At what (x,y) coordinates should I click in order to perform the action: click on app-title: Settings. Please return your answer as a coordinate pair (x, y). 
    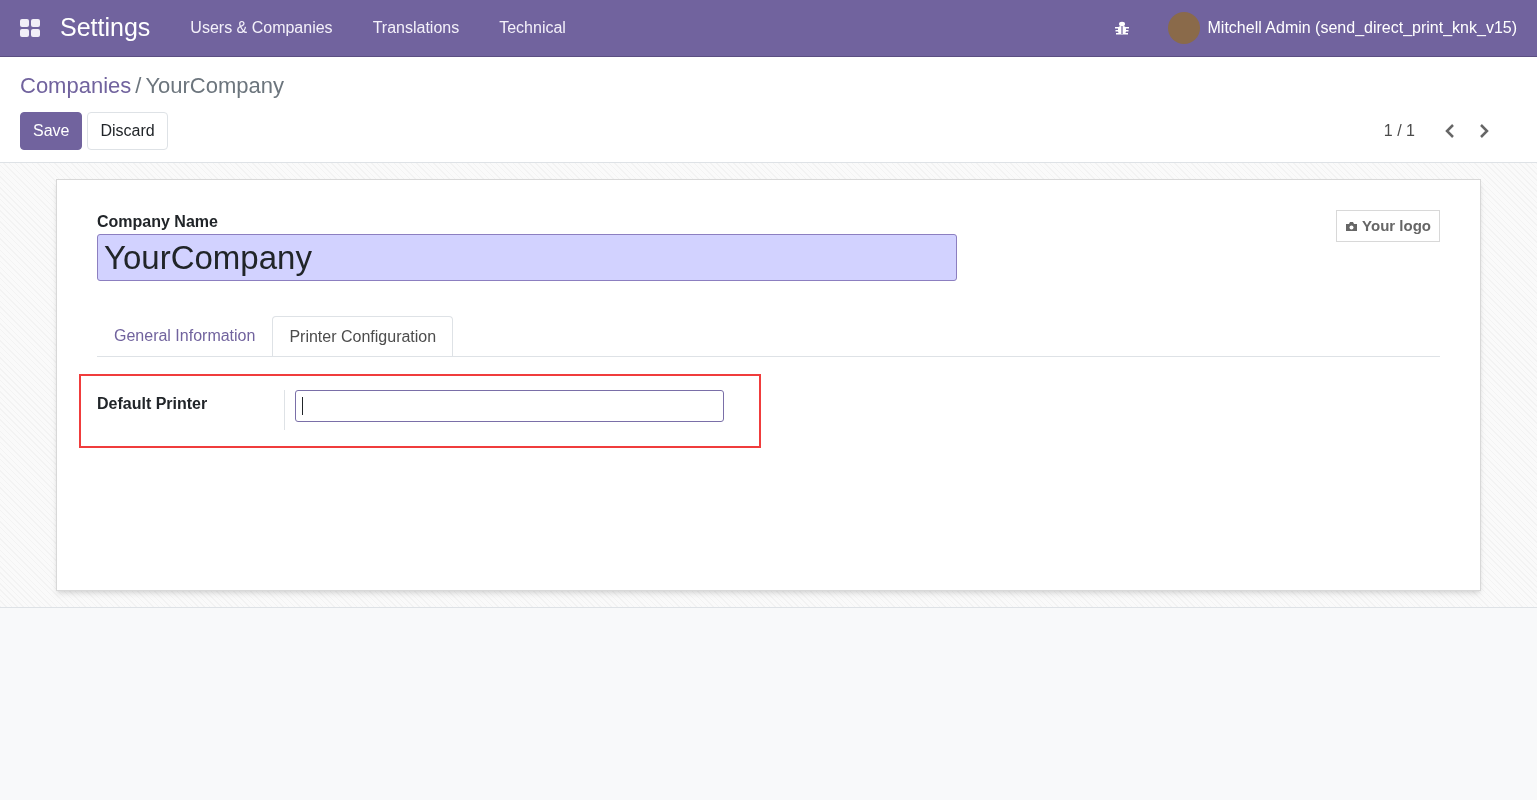
    Looking at the image, I should click on (105, 28).